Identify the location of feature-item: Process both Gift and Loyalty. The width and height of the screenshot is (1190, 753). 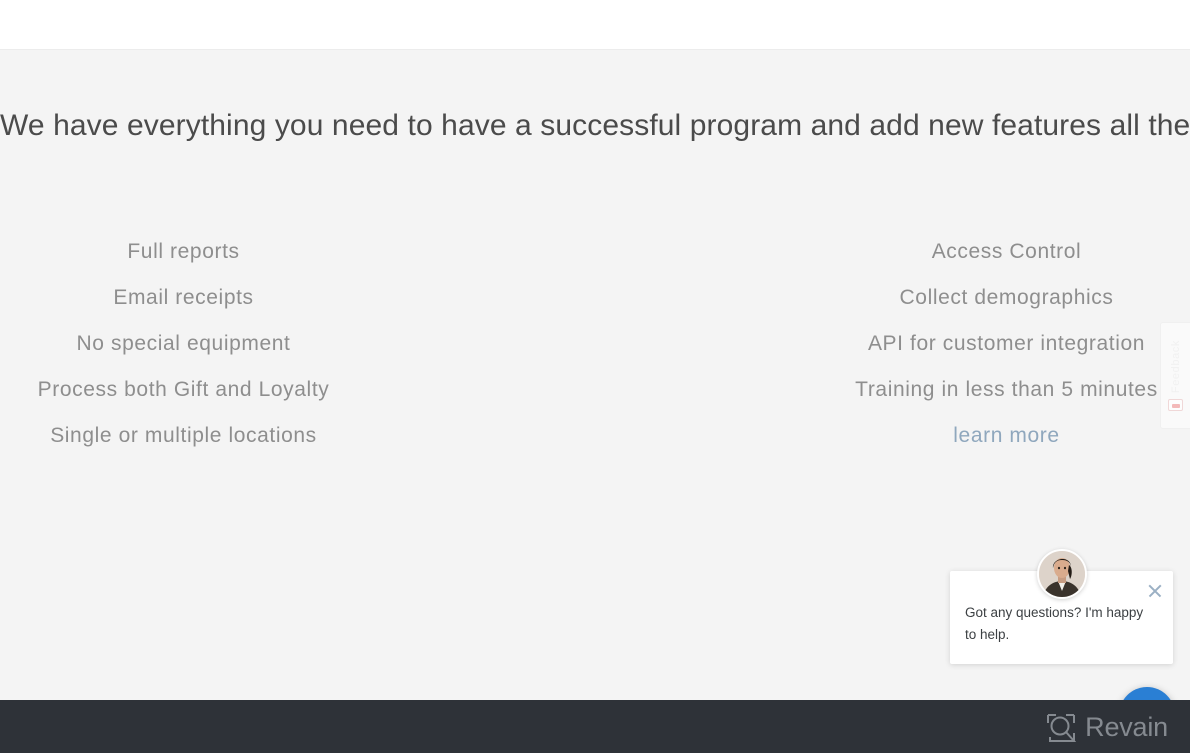
(183, 389).